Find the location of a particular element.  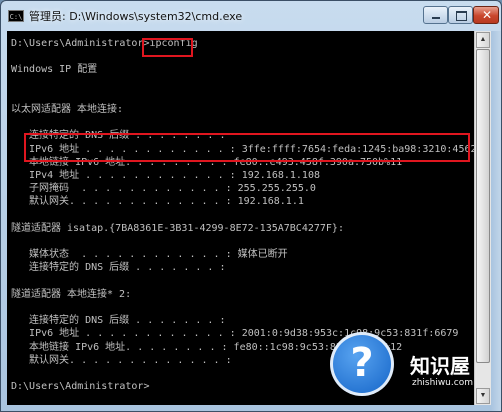

console-line: 媒体状态 . . . . . . . . . . . . : 媒体已断开 is located at coordinates (149, 255).